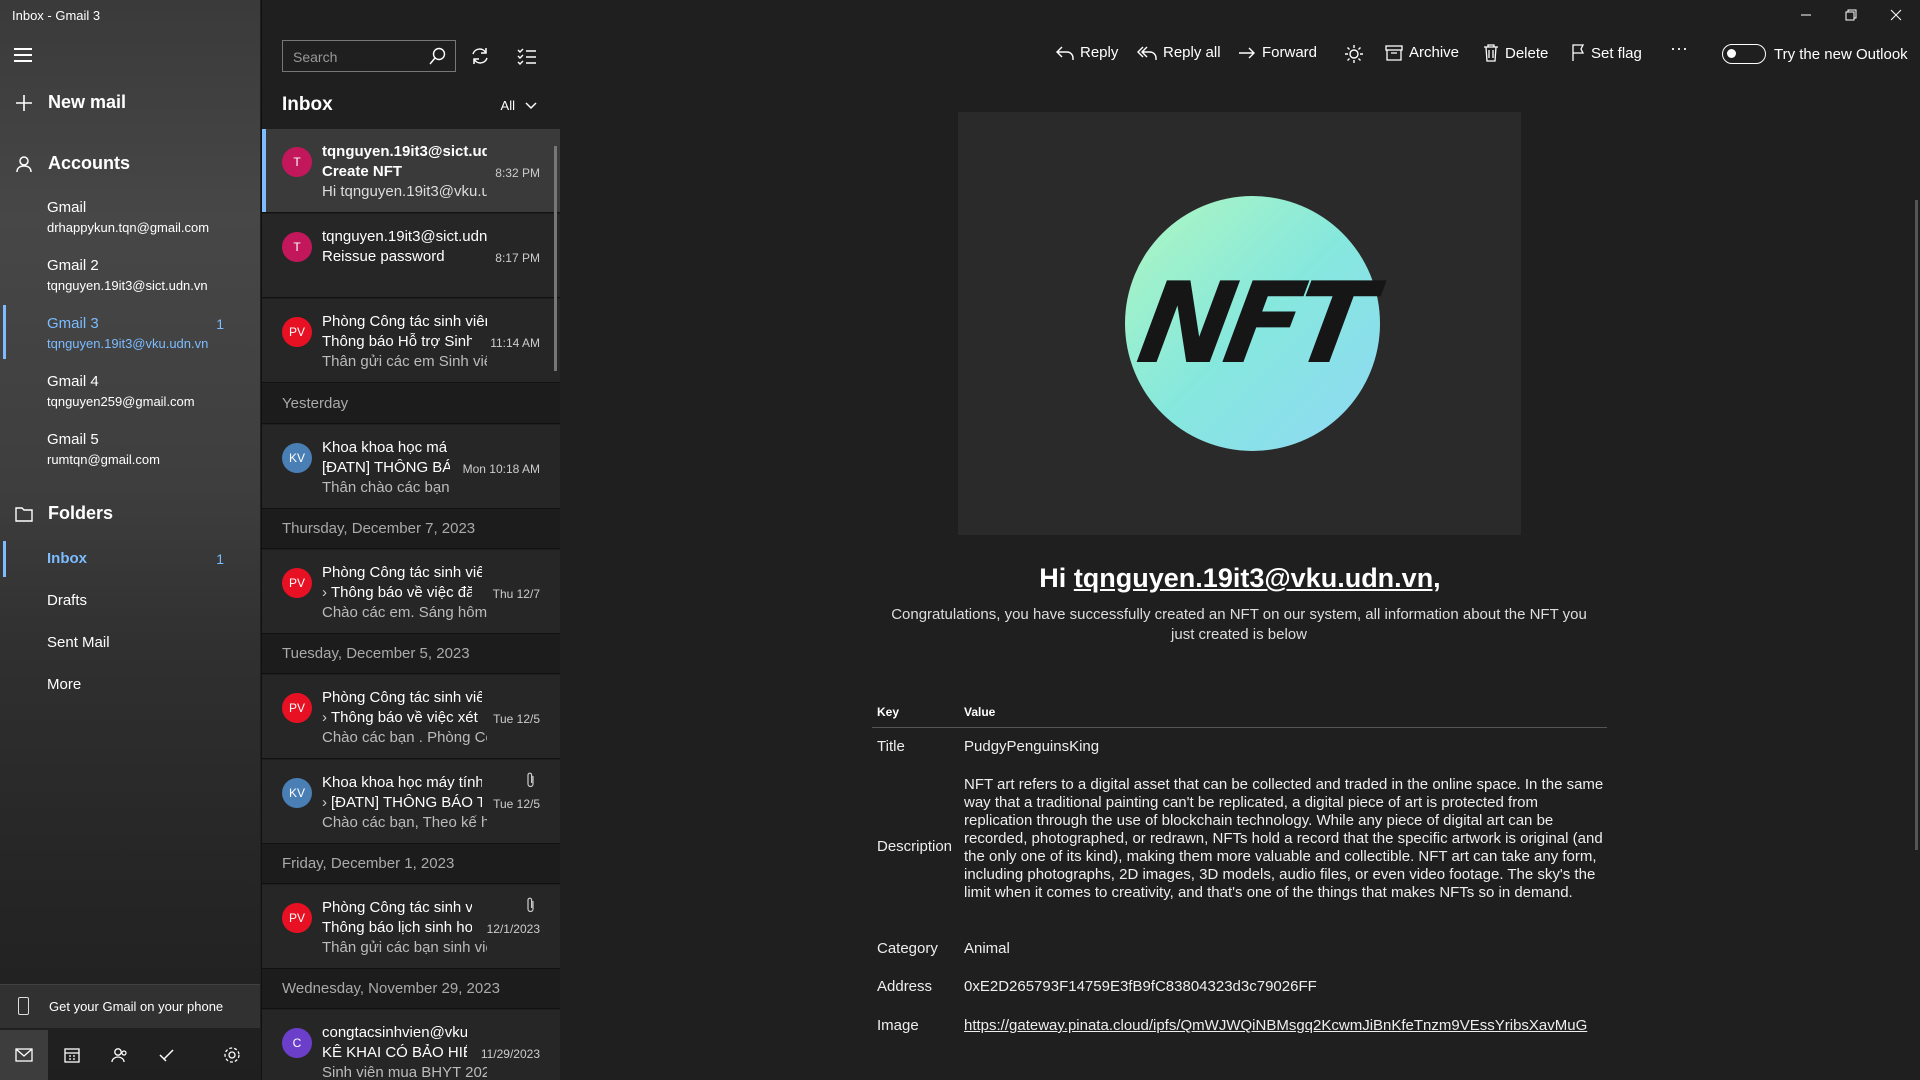  I want to click on message-time: 11/29/2023, so click(510, 1054).